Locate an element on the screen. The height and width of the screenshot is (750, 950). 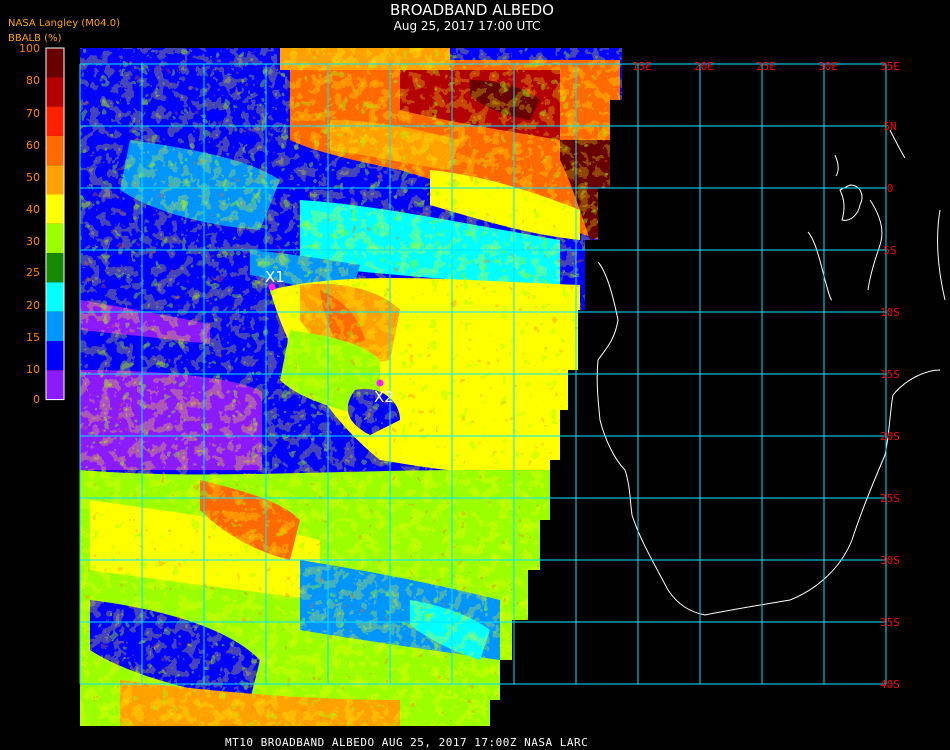
colorbar-tick-label: 80 is located at coordinates (33, 80).